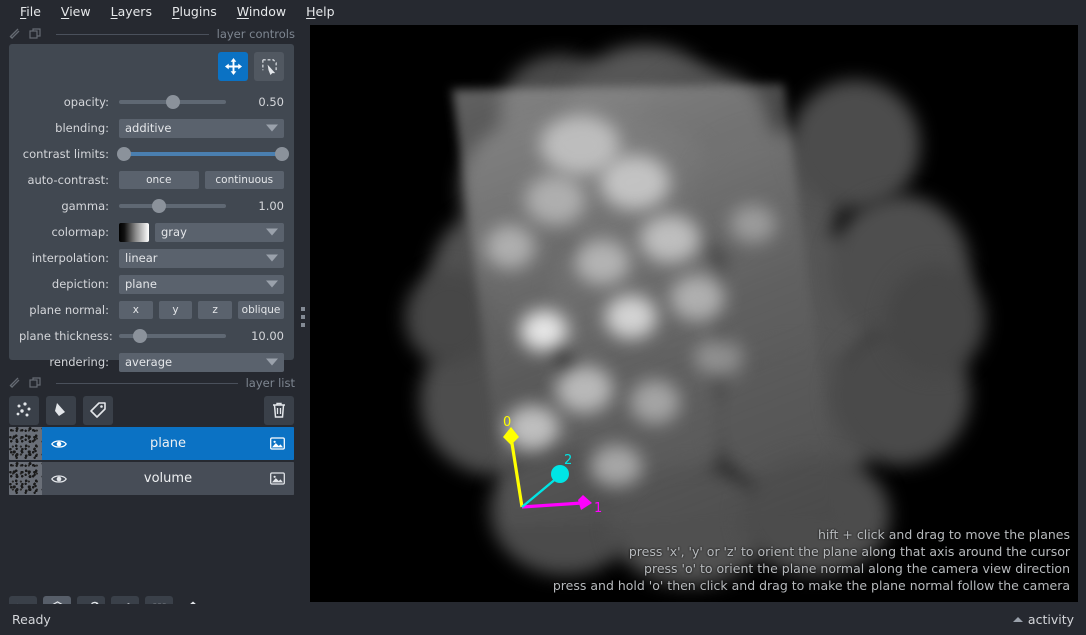 This screenshot has width=1086, height=635. What do you see at coordinates (151, 443) in the screenshot?
I see `layer-row-plane: plane` at bounding box center [151, 443].